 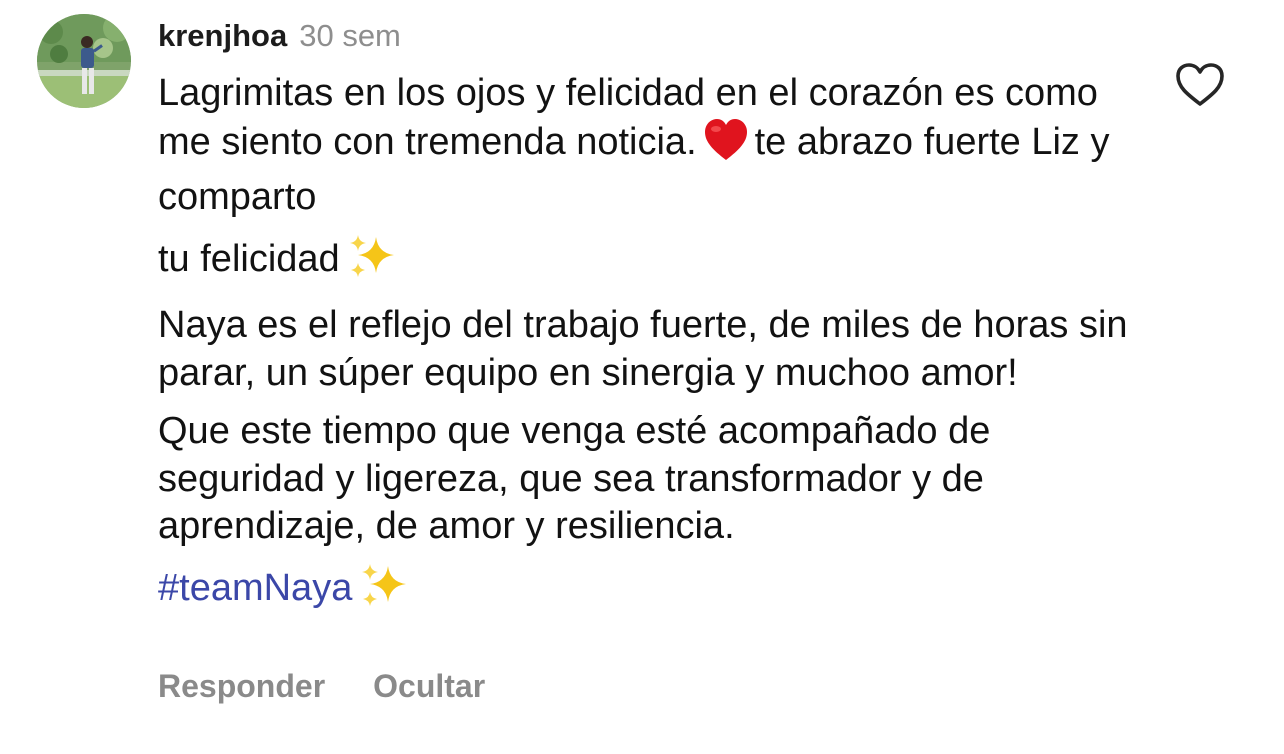 What do you see at coordinates (429, 686) in the screenshot?
I see `hide-button: Ocultar` at bounding box center [429, 686].